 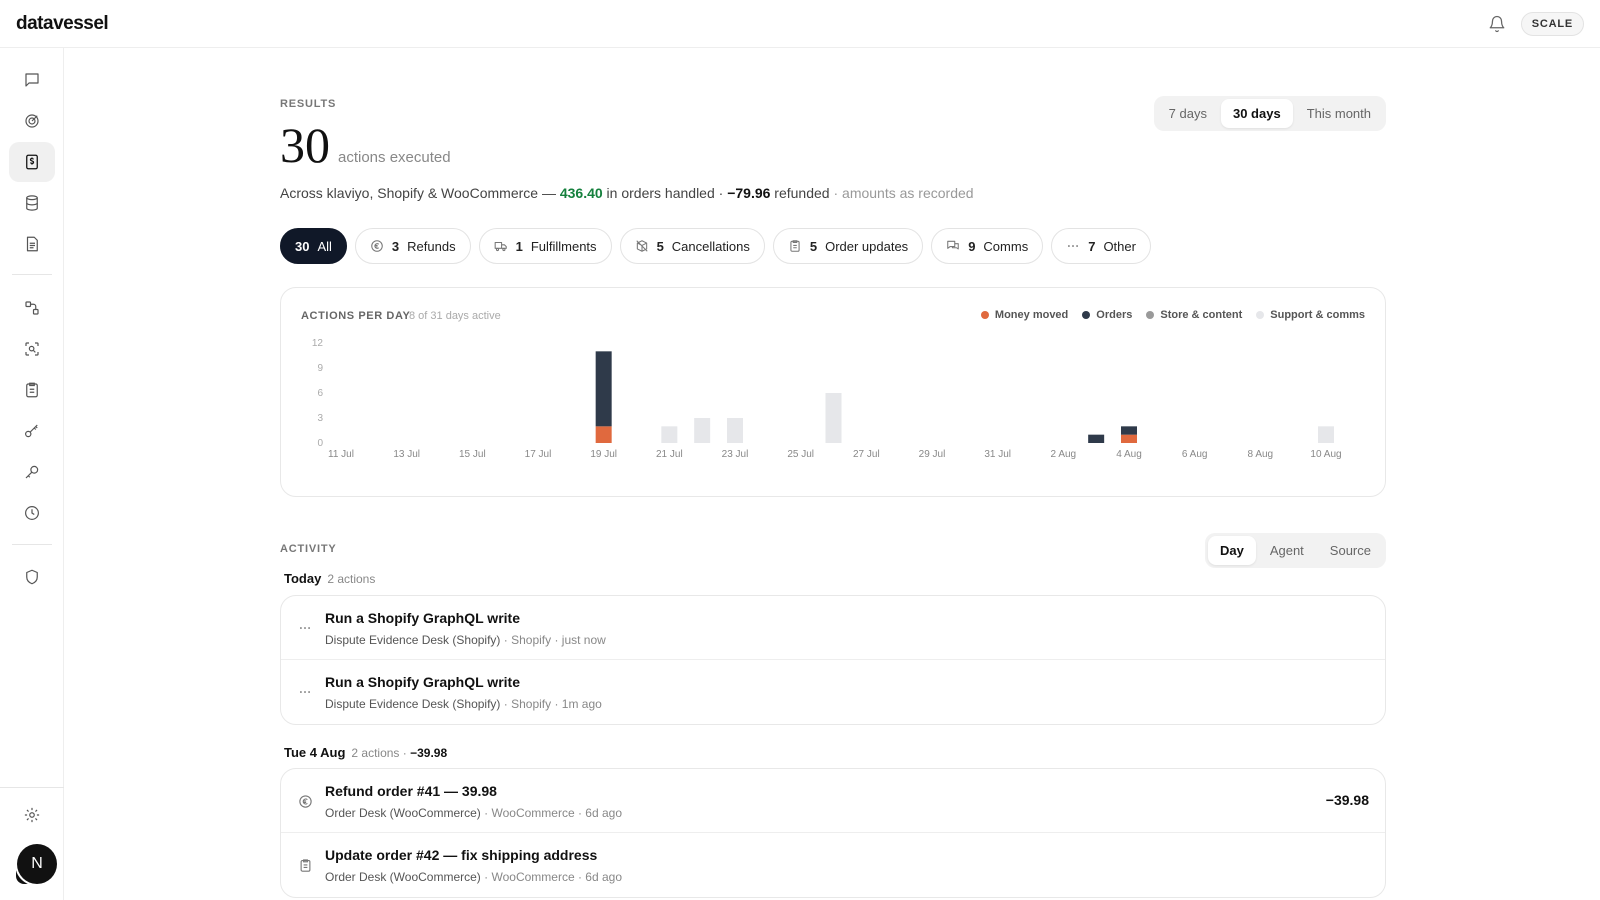 I want to click on billing-icon, so click(x=32, y=162).